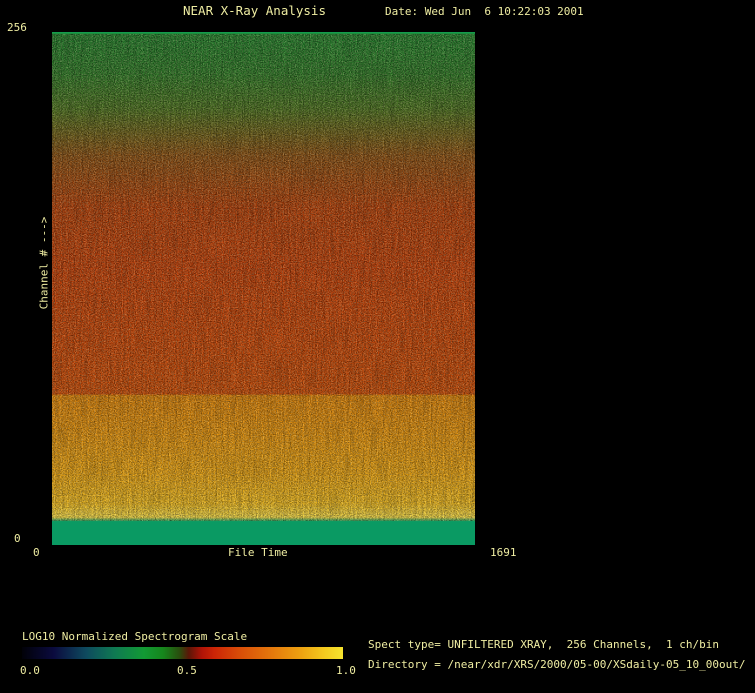  What do you see at coordinates (258, 552) in the screenshot?
I see `x-axis-title: File Time` at bounding box center [258, 552].